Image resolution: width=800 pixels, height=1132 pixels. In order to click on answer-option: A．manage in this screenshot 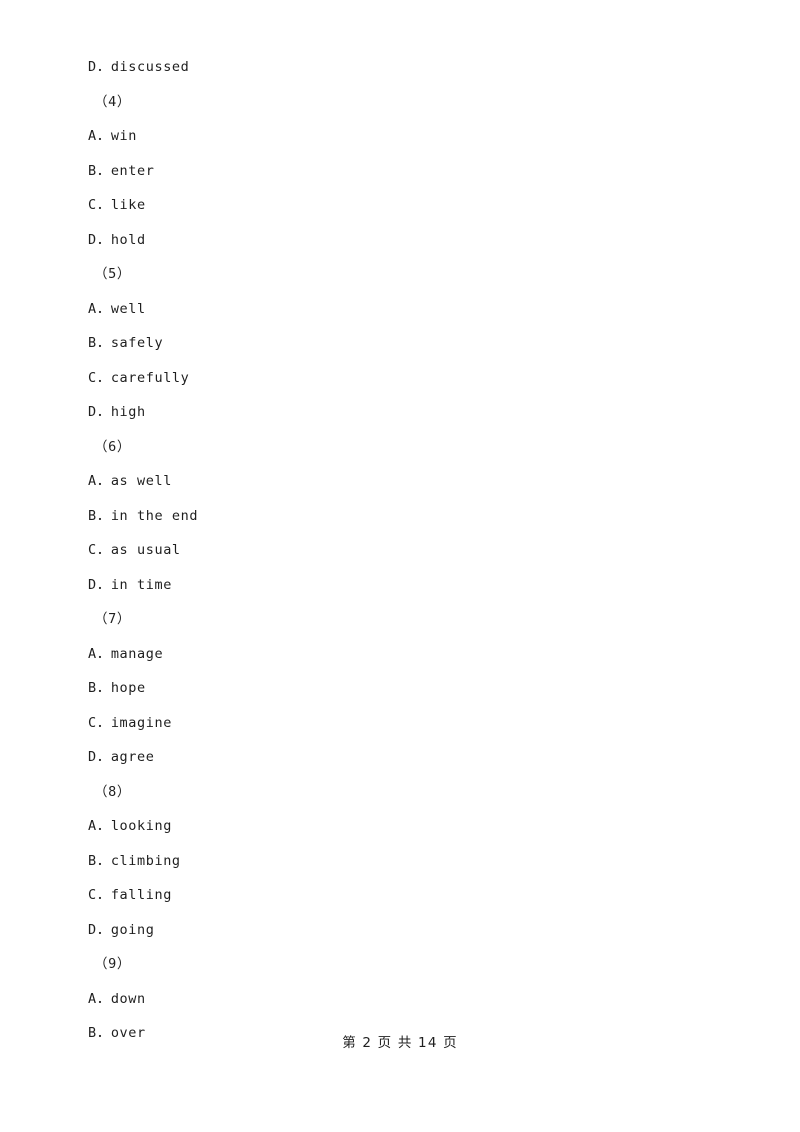, I will do `click(126, 653)`.